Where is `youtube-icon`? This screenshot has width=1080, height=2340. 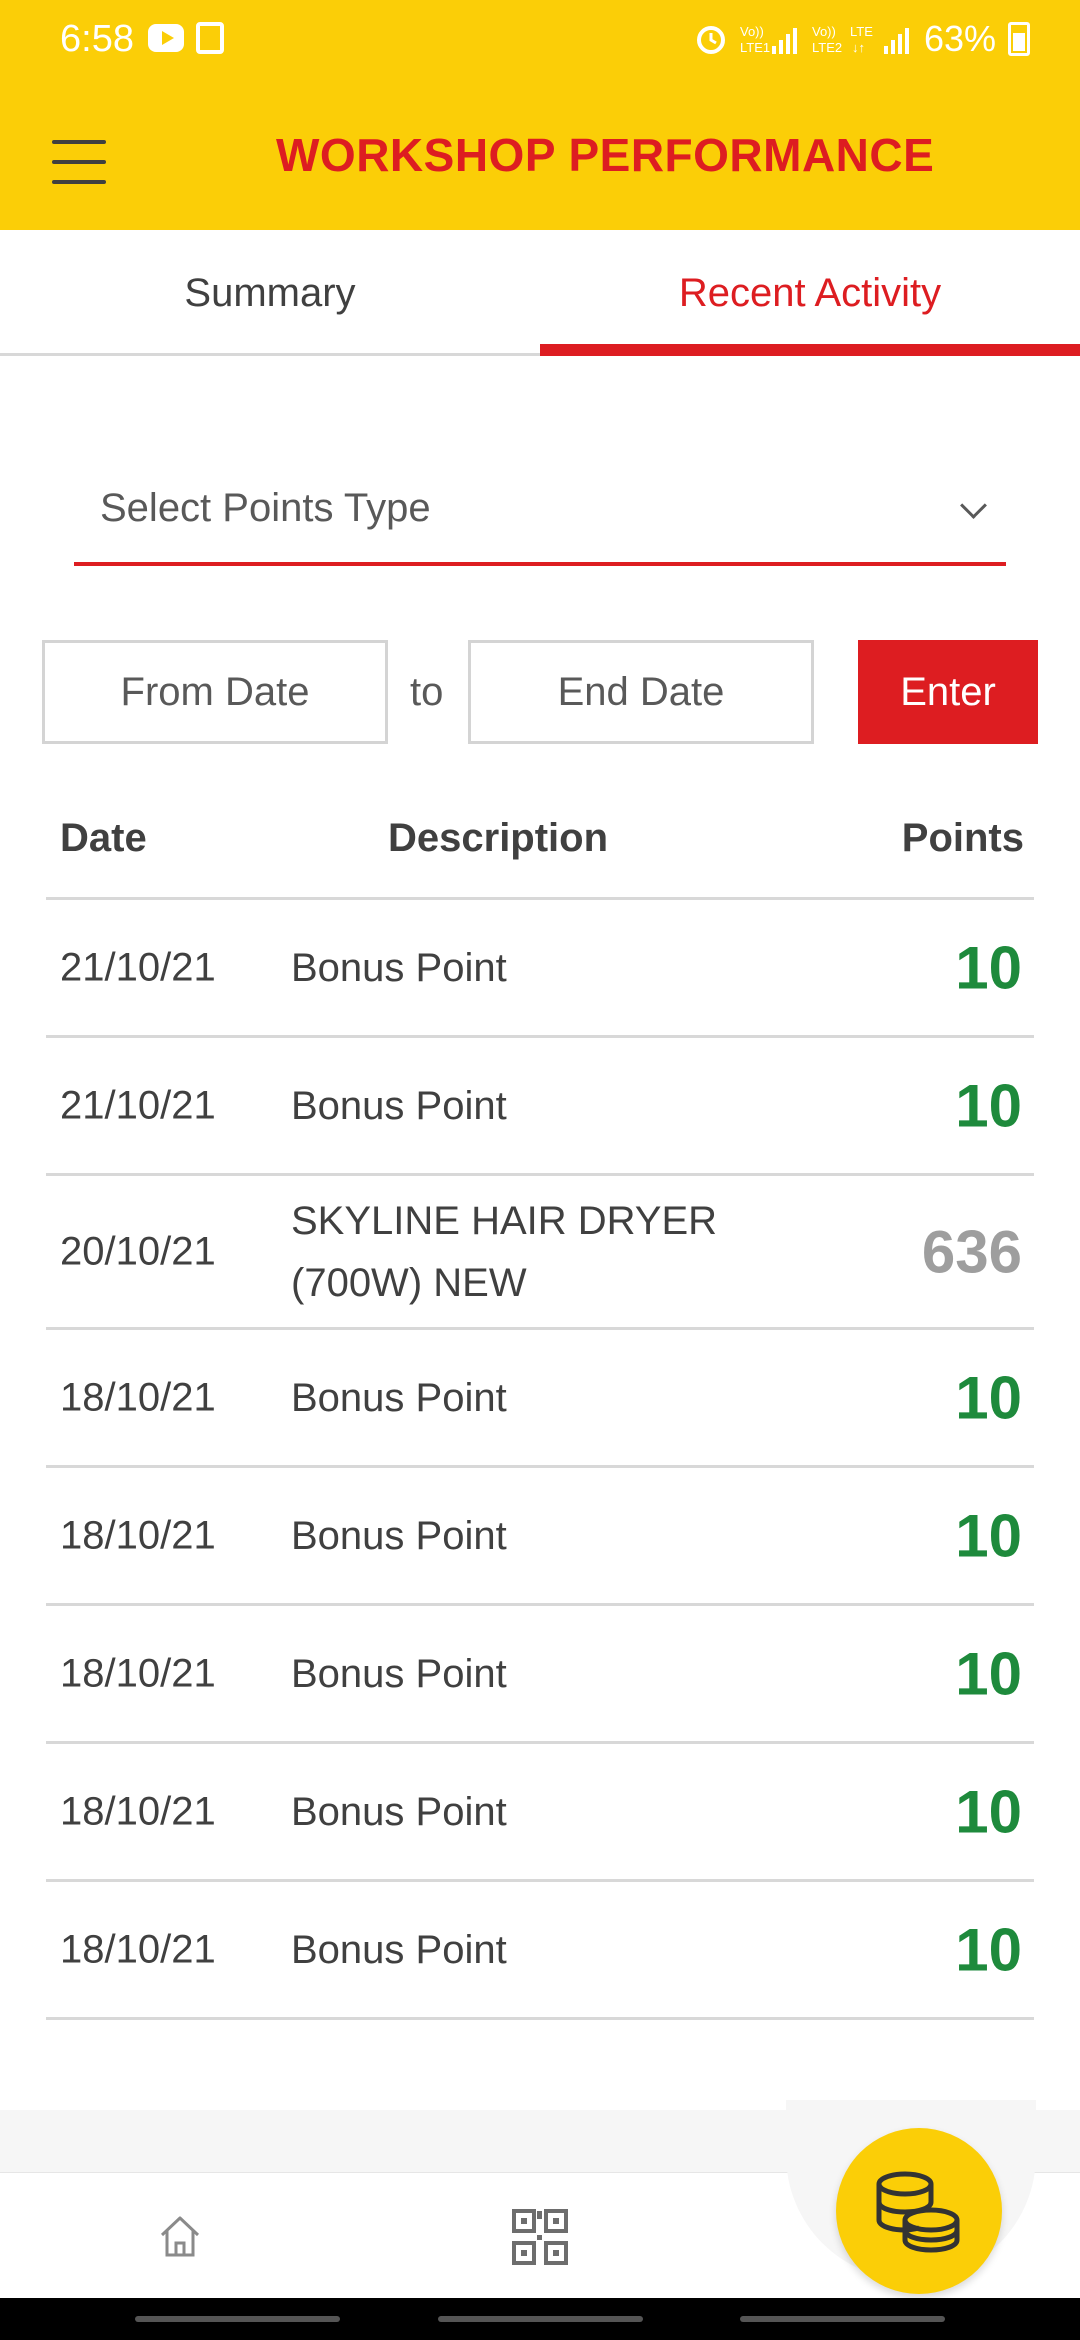 youtube-icon is located at coordinates (166, 38).